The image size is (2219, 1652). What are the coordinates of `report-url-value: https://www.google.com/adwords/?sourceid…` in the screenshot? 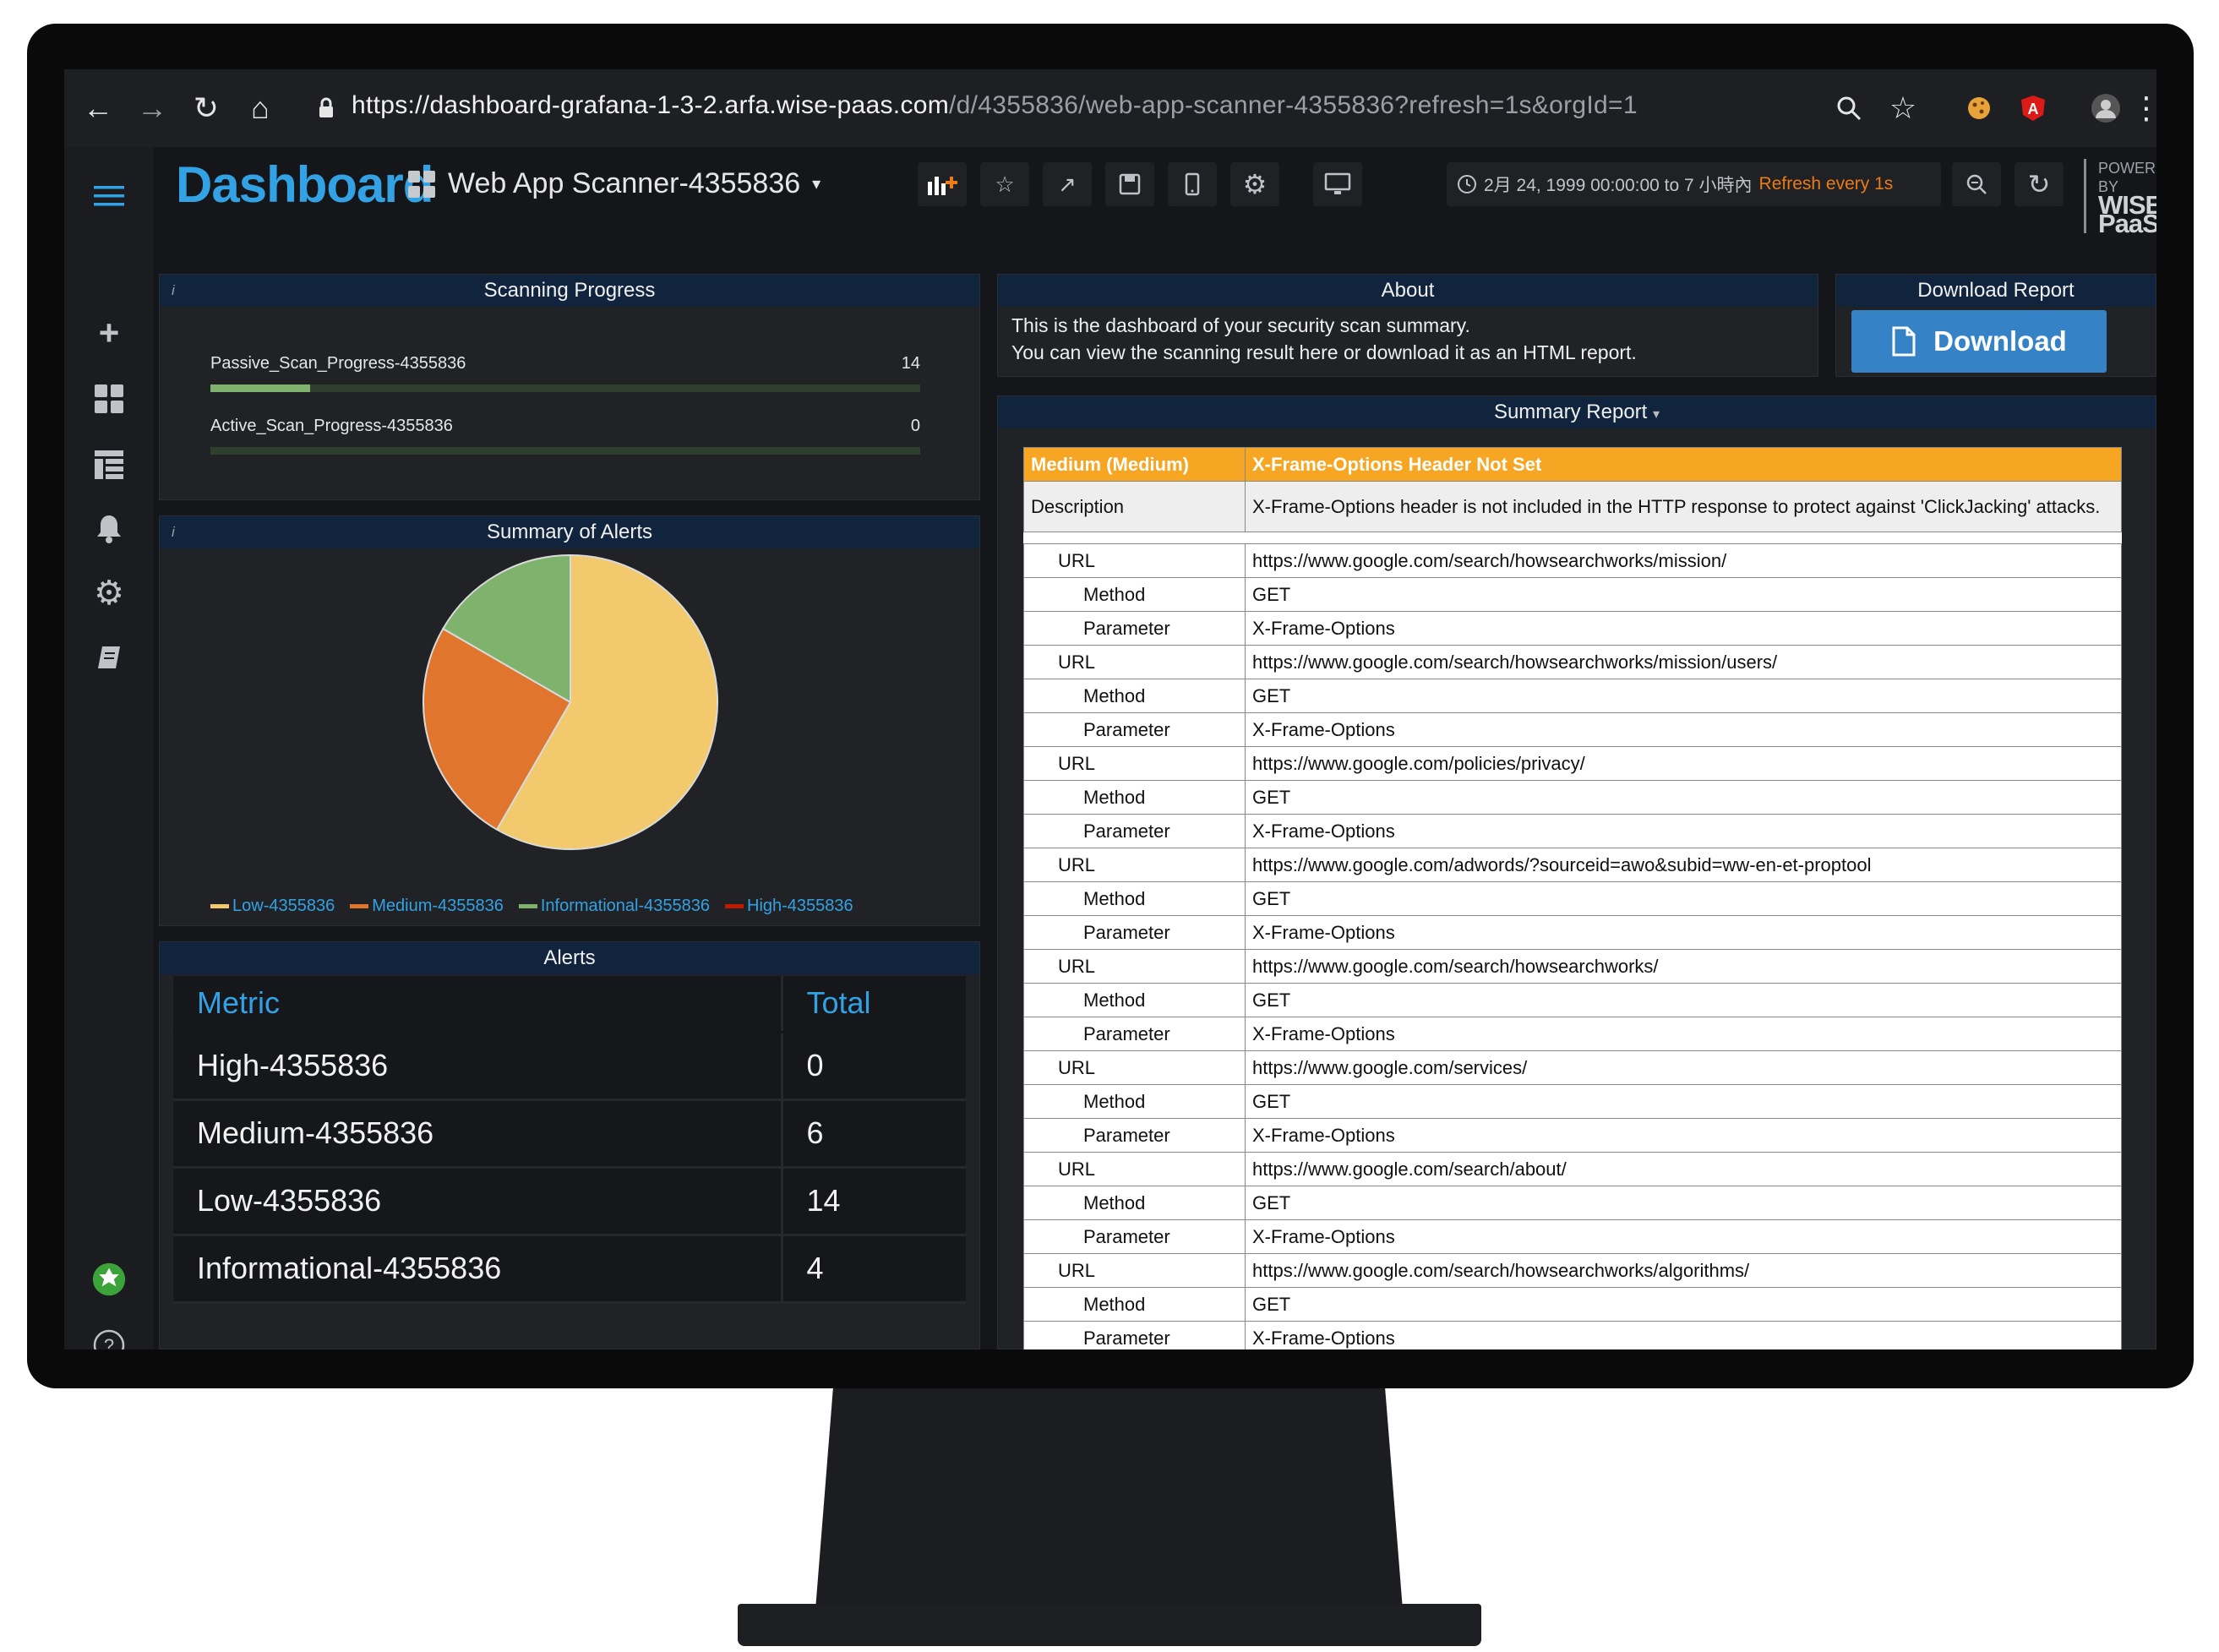 It's located at (1683, 865).